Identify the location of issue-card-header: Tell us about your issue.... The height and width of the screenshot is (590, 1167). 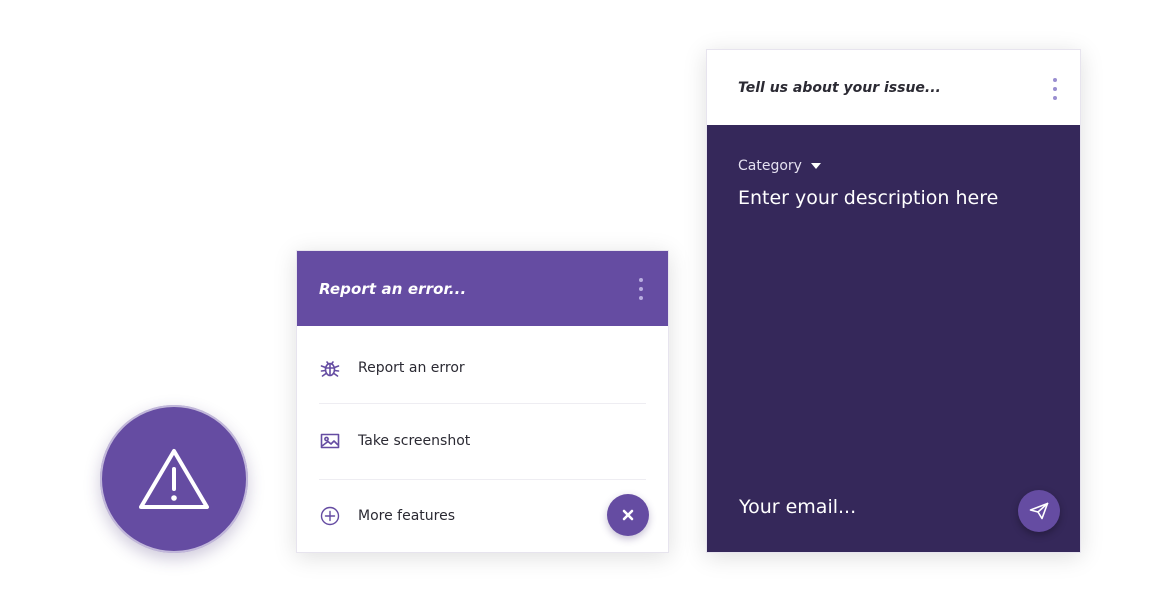
(893, 87).